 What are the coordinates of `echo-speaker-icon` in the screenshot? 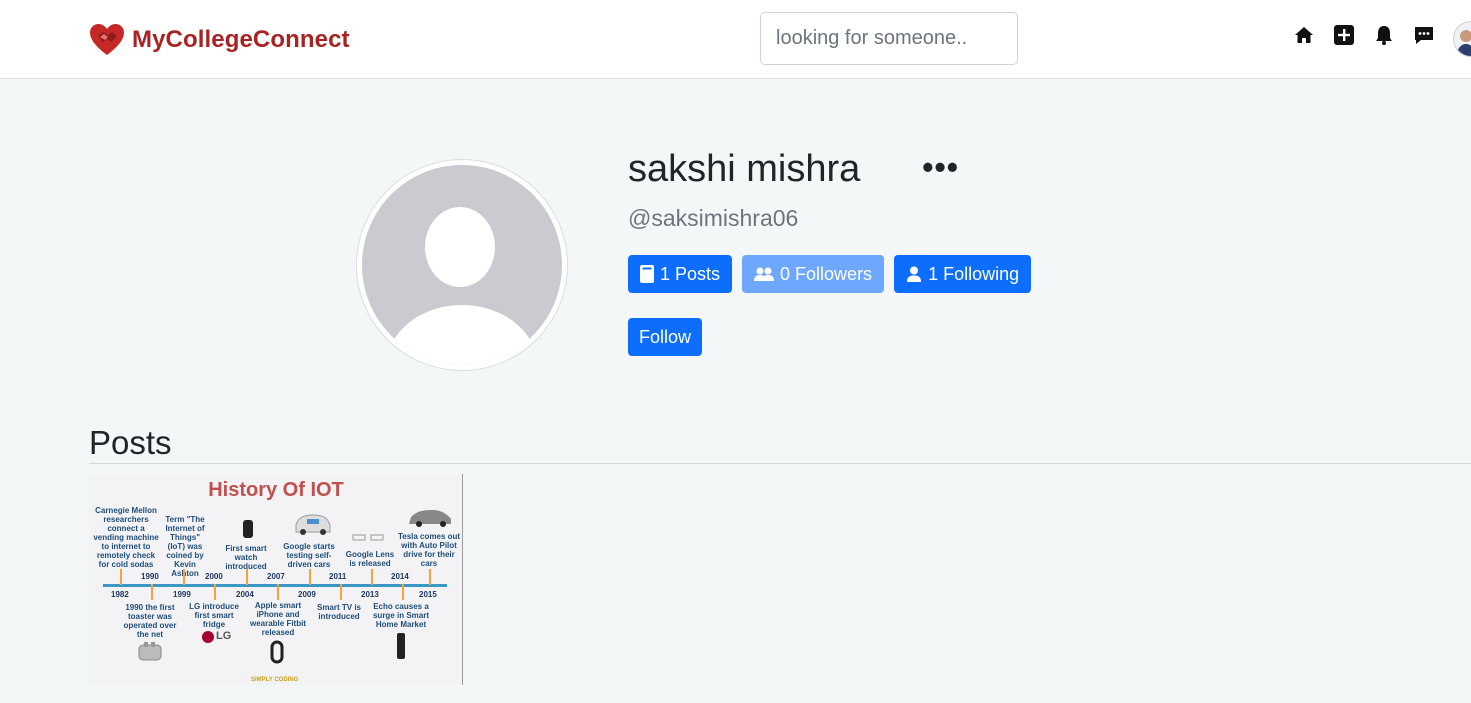 It's located at (401, 646).